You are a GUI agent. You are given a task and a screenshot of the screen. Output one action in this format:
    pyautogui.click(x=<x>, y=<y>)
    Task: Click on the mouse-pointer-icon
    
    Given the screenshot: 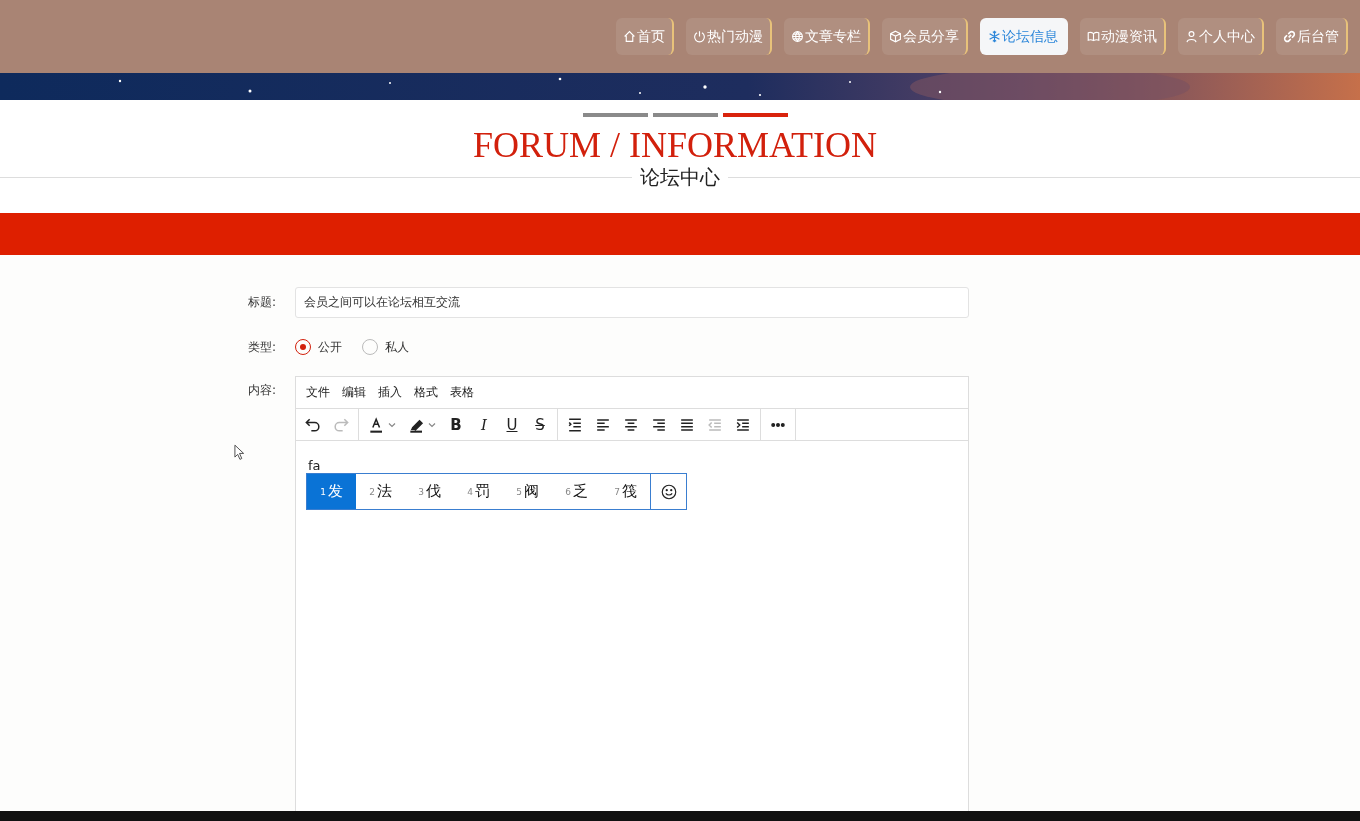 What is the action you would take?
    pyautogui.click(x=239, y=452)
    